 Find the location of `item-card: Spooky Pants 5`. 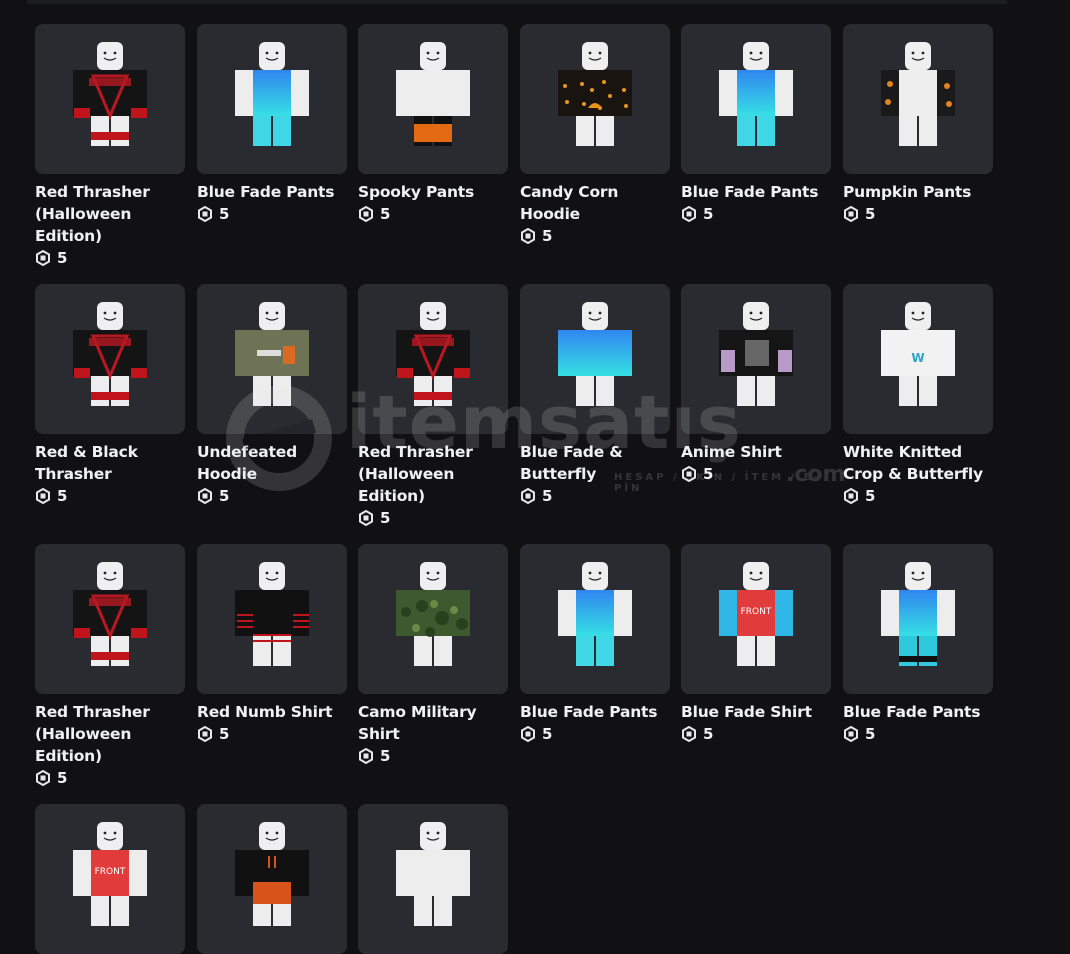

item-card: Spooky Pants 5 is located at coordinates (433, 123).